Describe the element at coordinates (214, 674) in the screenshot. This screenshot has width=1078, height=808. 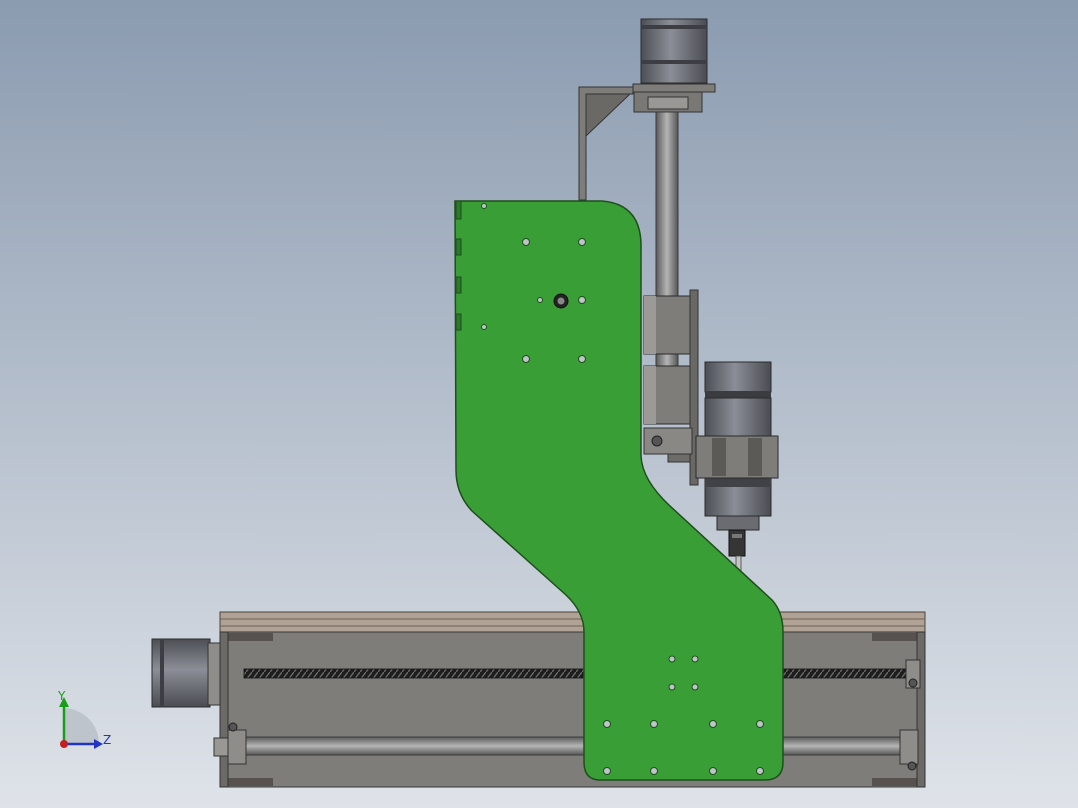
I see `x-motor-flange` at that location.